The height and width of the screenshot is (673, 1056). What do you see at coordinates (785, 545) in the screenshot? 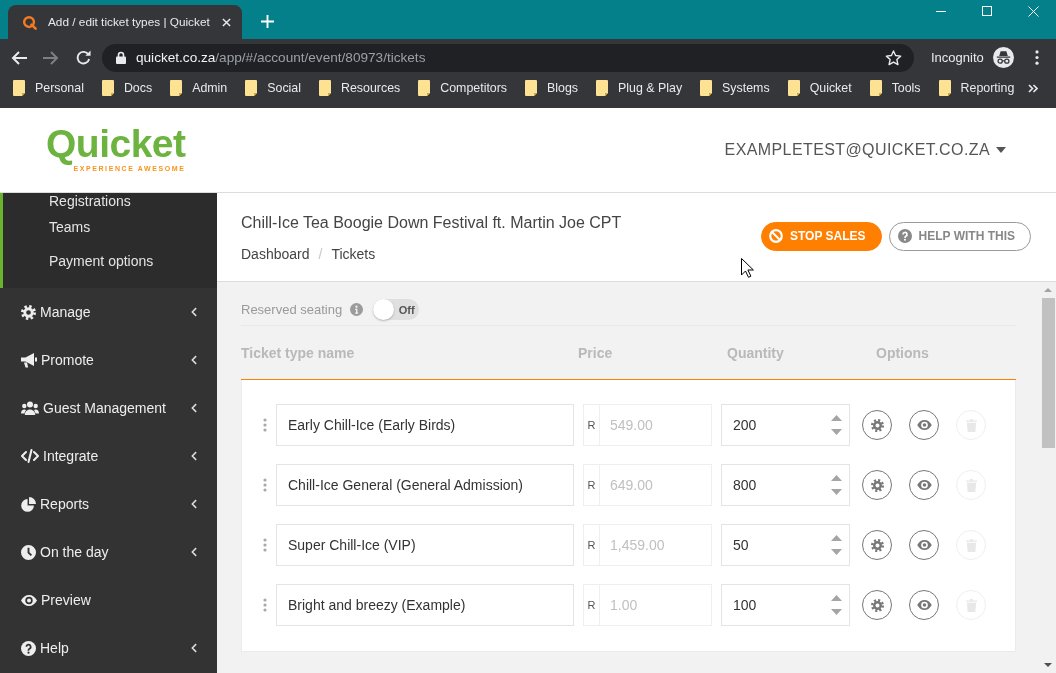
I see `quantity-field: 50` at bounding box center [785, 545].